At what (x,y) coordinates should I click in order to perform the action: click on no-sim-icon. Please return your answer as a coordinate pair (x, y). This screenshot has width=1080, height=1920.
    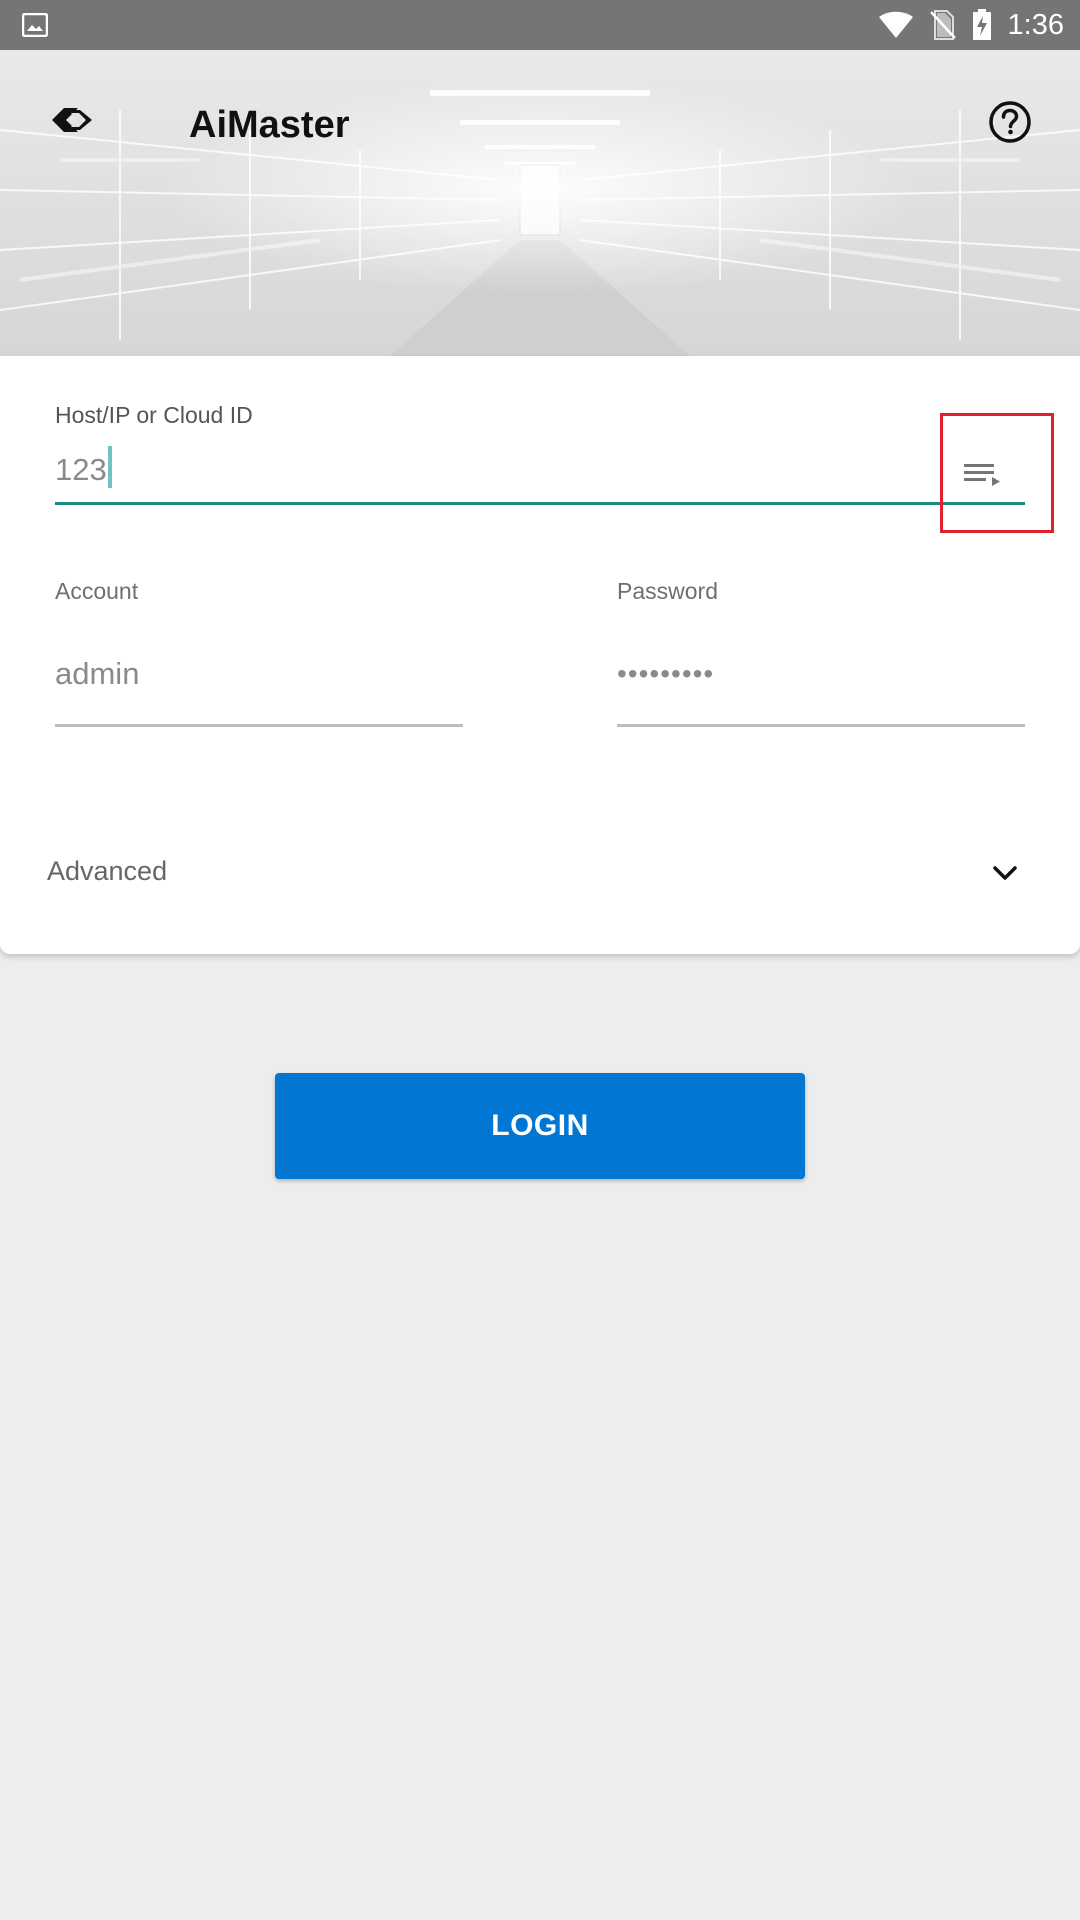
    Looking at the image, I should click on (942, 25).